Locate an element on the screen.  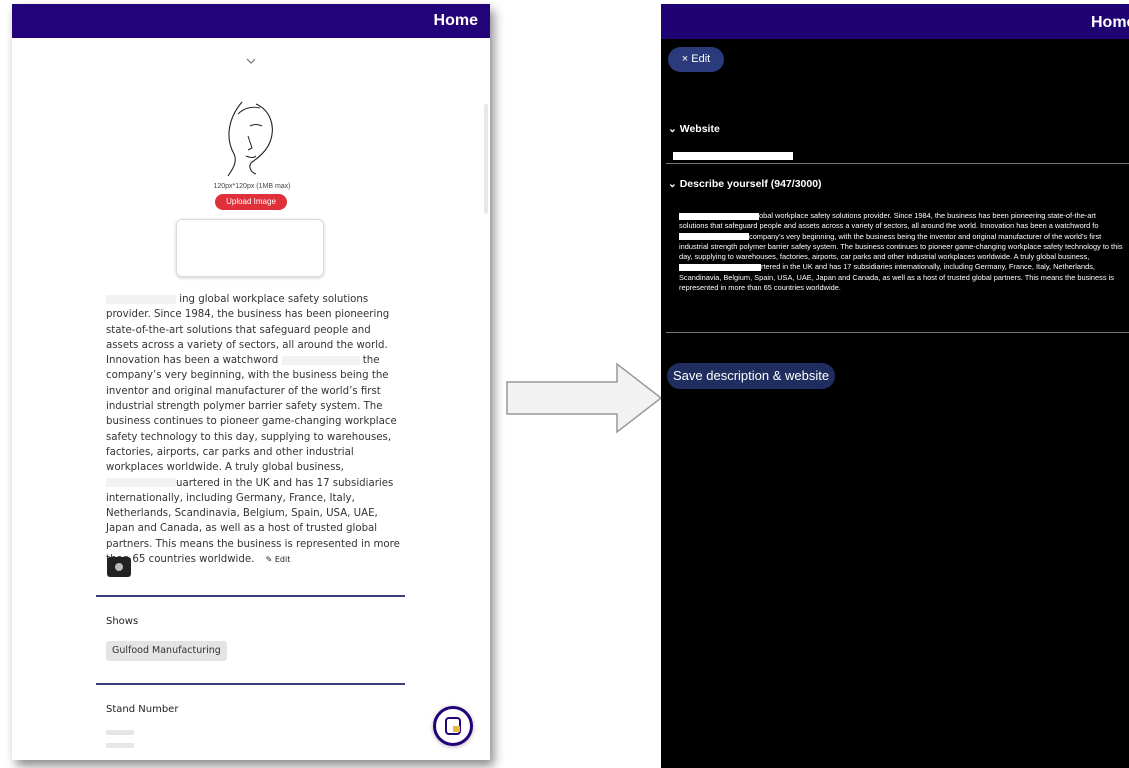
upload-image-button: Upload Image is located at coordinates (251, 202).